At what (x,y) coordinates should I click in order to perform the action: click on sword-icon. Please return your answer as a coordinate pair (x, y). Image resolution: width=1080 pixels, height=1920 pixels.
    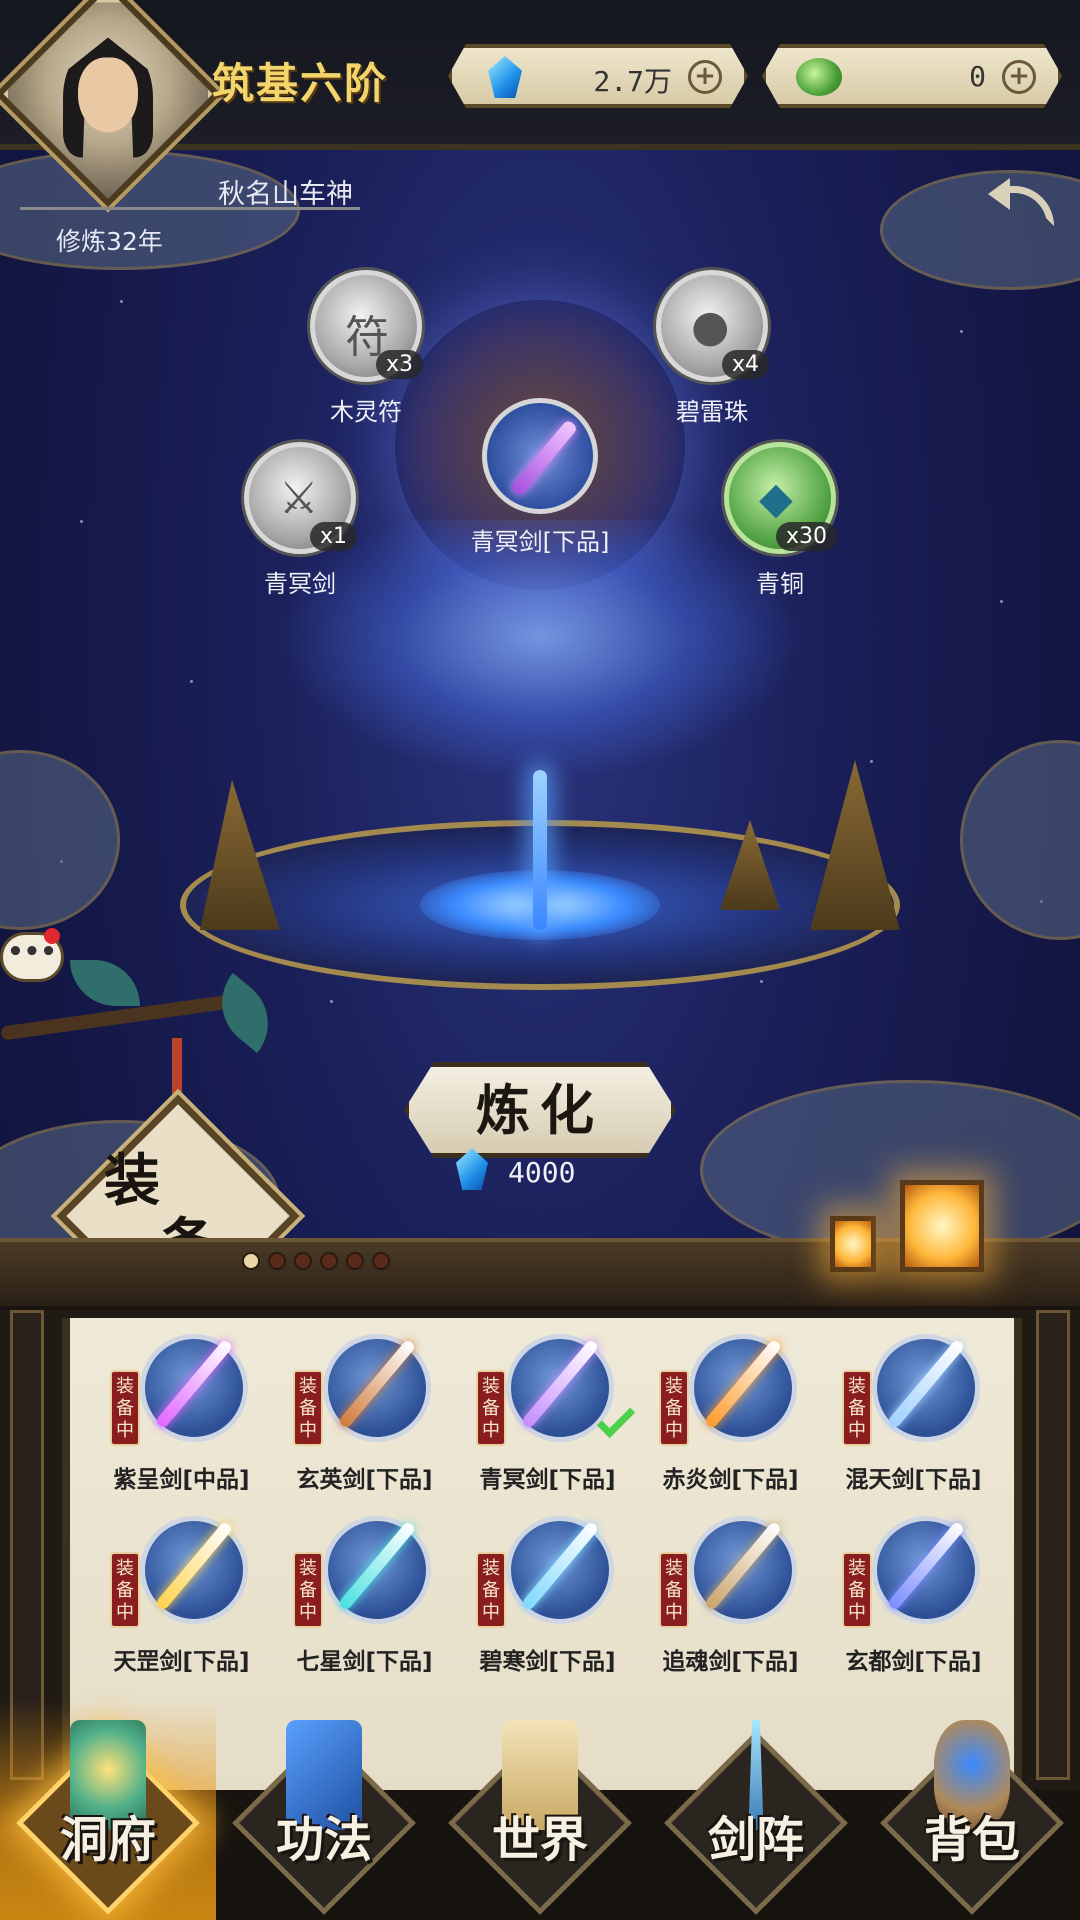
    Looking at the image, I should click on (544, 458).